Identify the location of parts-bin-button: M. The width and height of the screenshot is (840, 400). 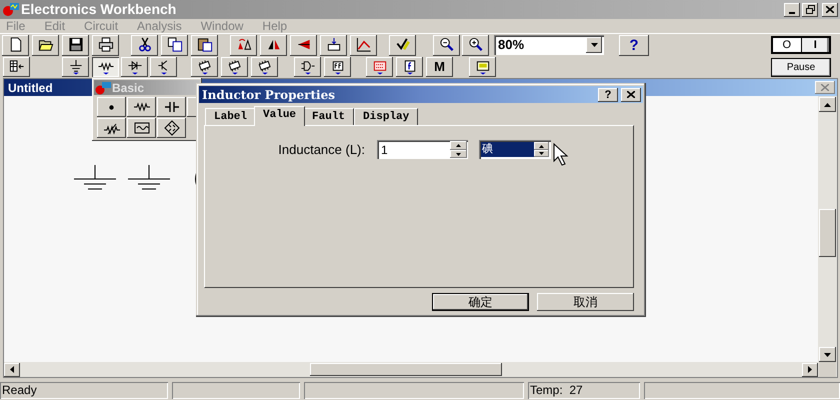
(439, 66).